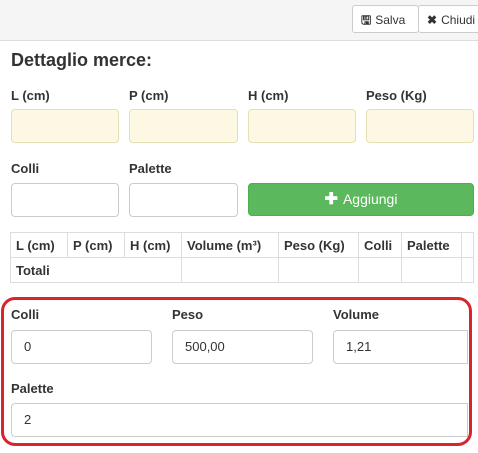 This screenshot has height=453, width=478. I want to click on col-header-l: L (cm), so click(39, 245).